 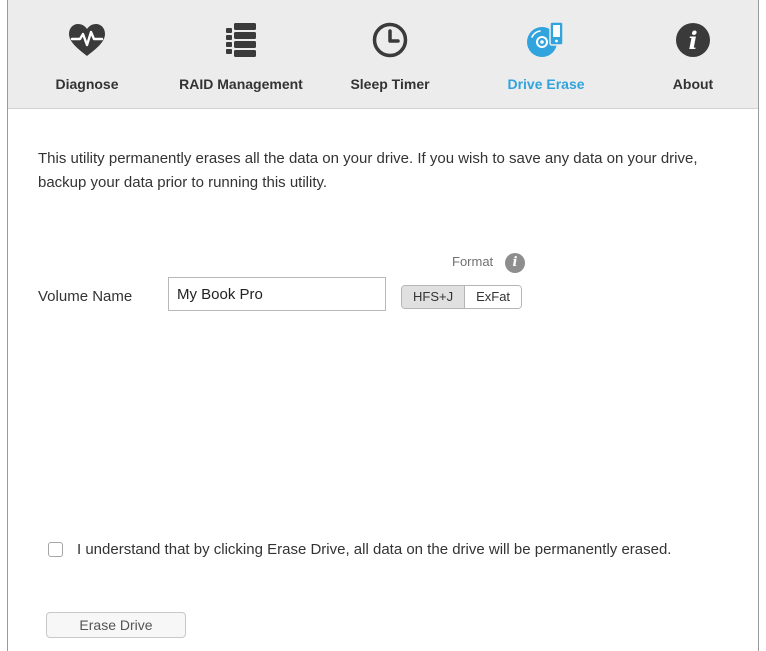 I want to click on tab-diagnose: Diagnose, so click(x=87, y=54).